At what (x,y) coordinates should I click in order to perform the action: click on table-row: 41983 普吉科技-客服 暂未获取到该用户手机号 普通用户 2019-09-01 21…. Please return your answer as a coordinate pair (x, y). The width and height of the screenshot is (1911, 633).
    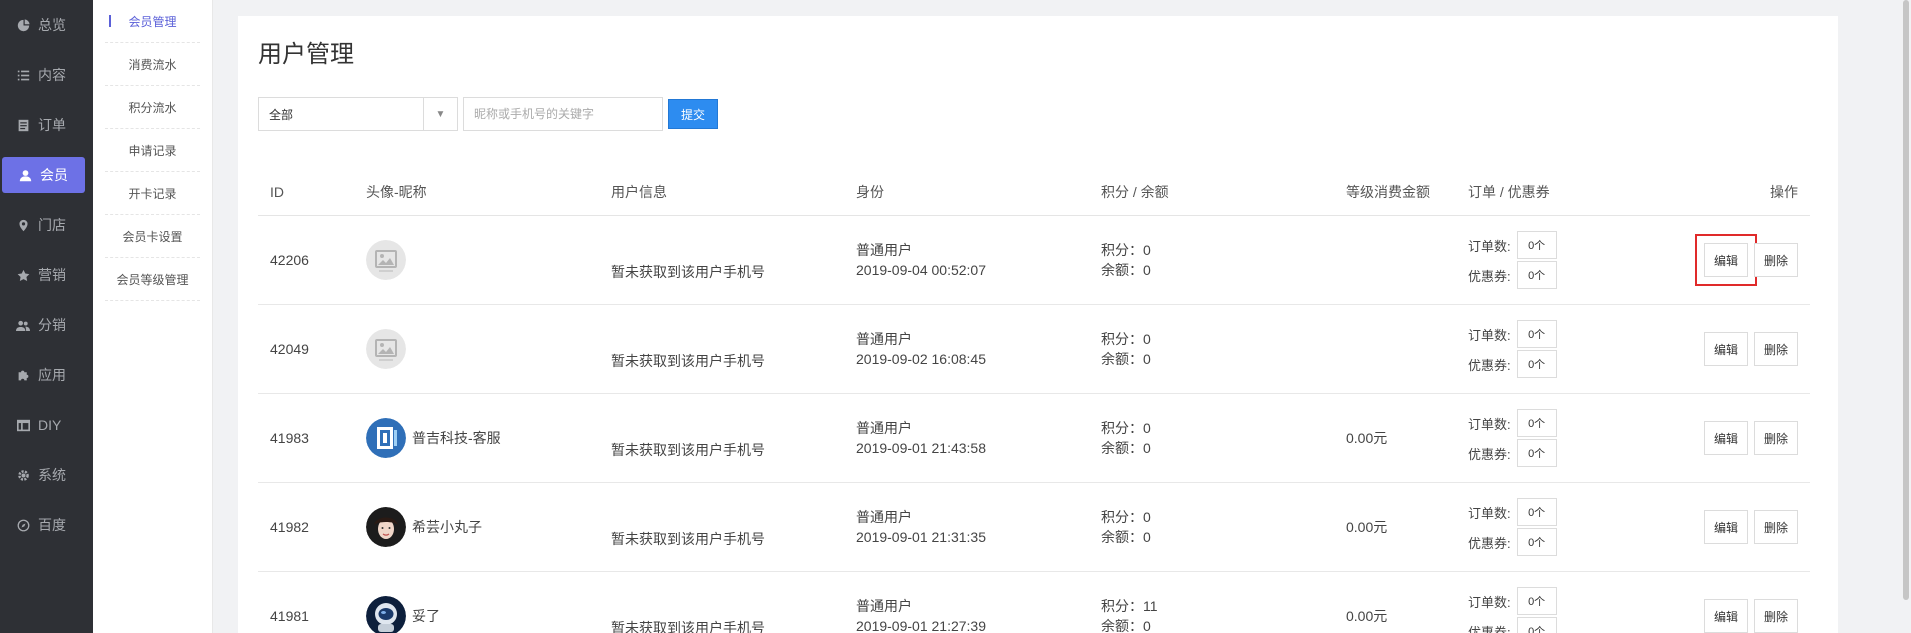
    Looking at the image, I should click on (1034, 438).